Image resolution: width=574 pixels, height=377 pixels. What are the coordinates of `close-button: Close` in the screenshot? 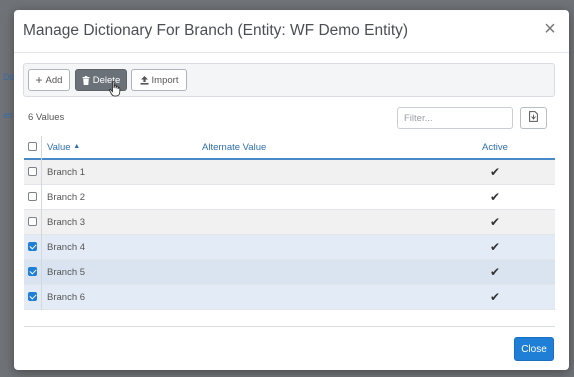 It's located at (534, 349).